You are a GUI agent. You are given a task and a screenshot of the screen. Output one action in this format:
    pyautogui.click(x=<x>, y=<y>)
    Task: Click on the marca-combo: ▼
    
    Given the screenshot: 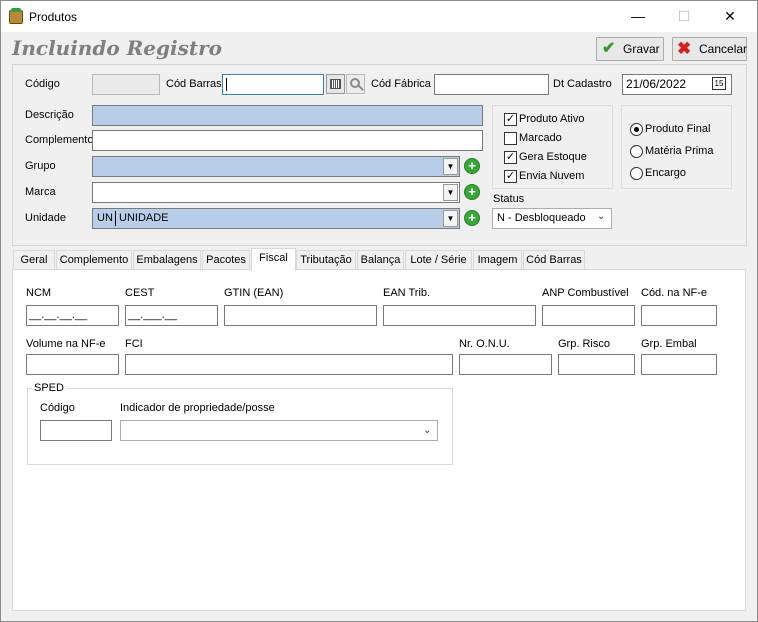 What is the action you would take?
    pyautogui.click(x=276, y=192)
    